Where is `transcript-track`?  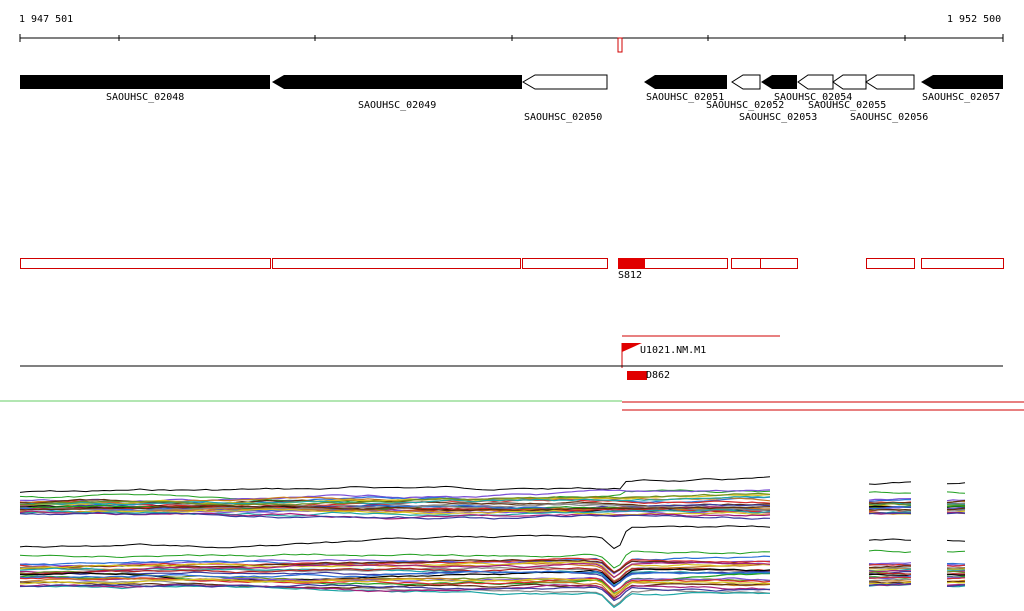
transcript-track is located at coordinates (511, 357).